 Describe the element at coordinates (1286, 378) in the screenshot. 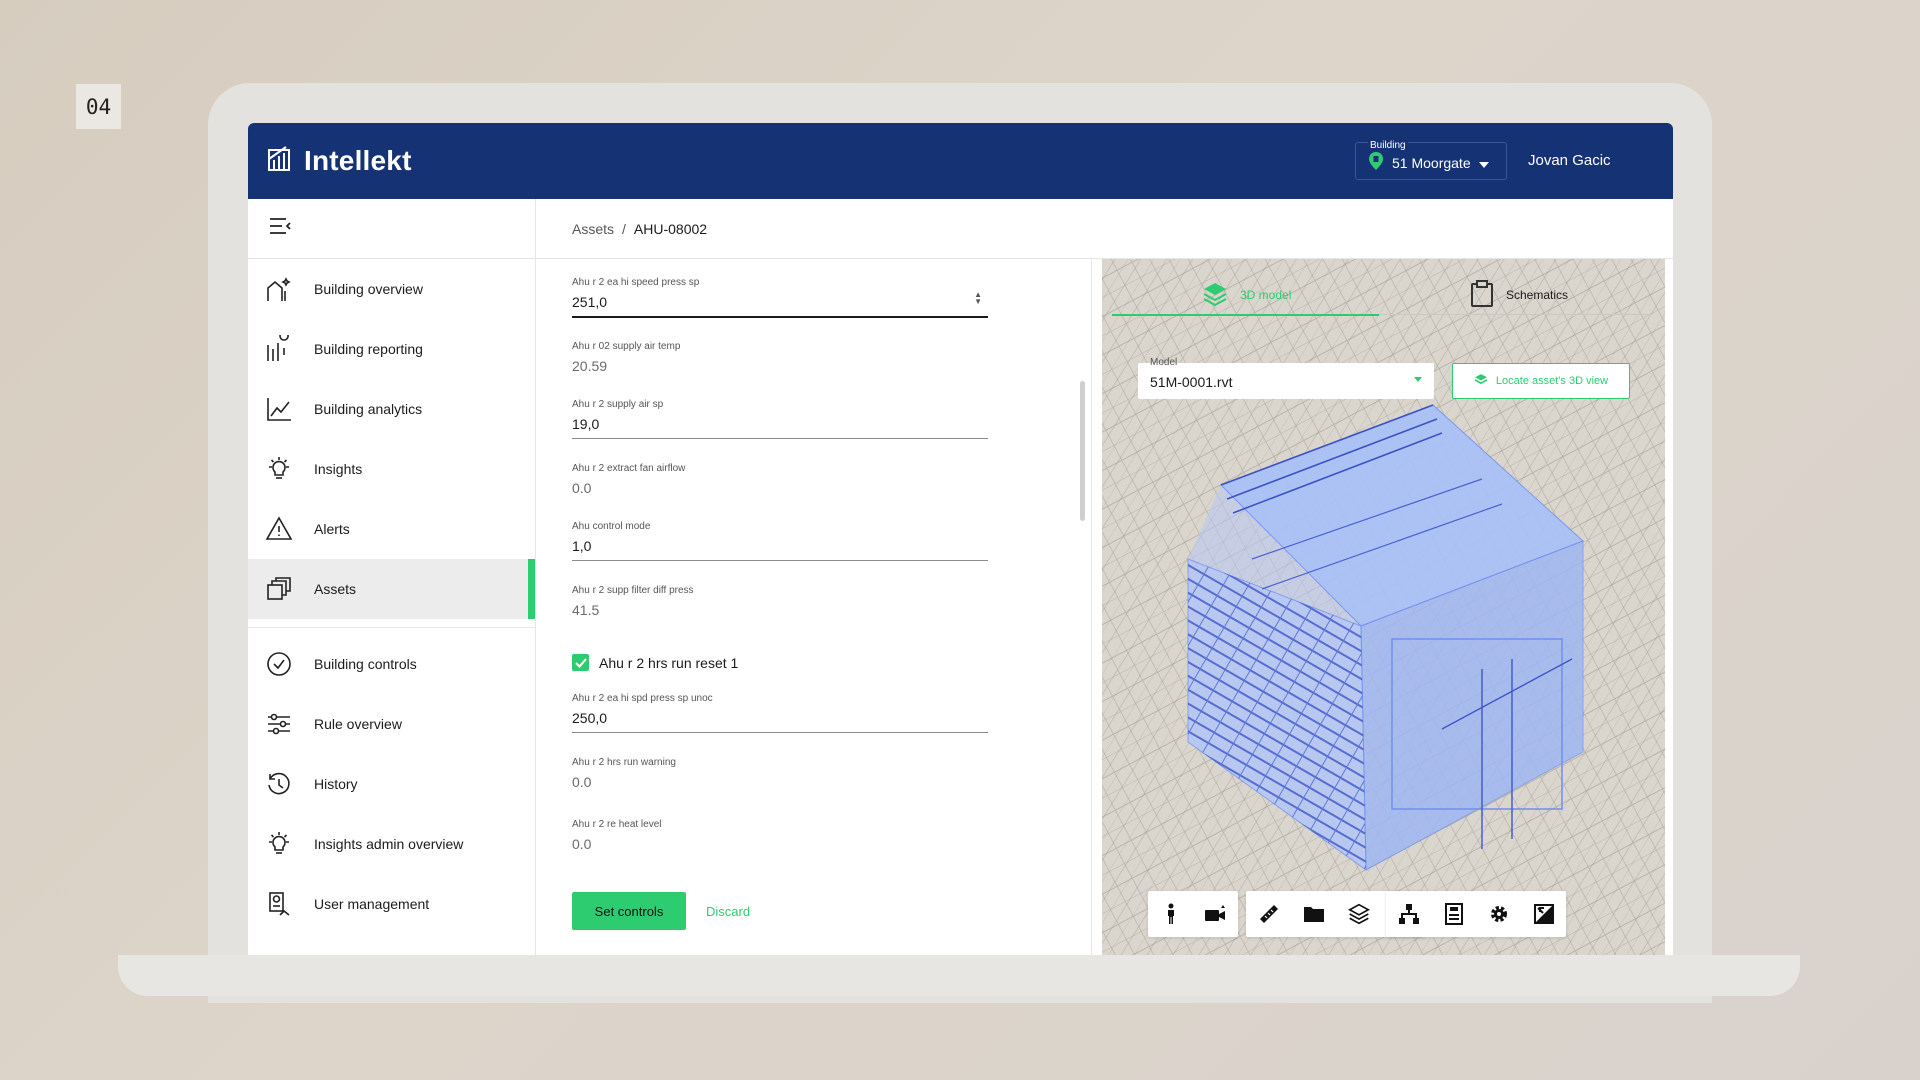

I see `model-select: Model 51M-0001.rvt` at that location.